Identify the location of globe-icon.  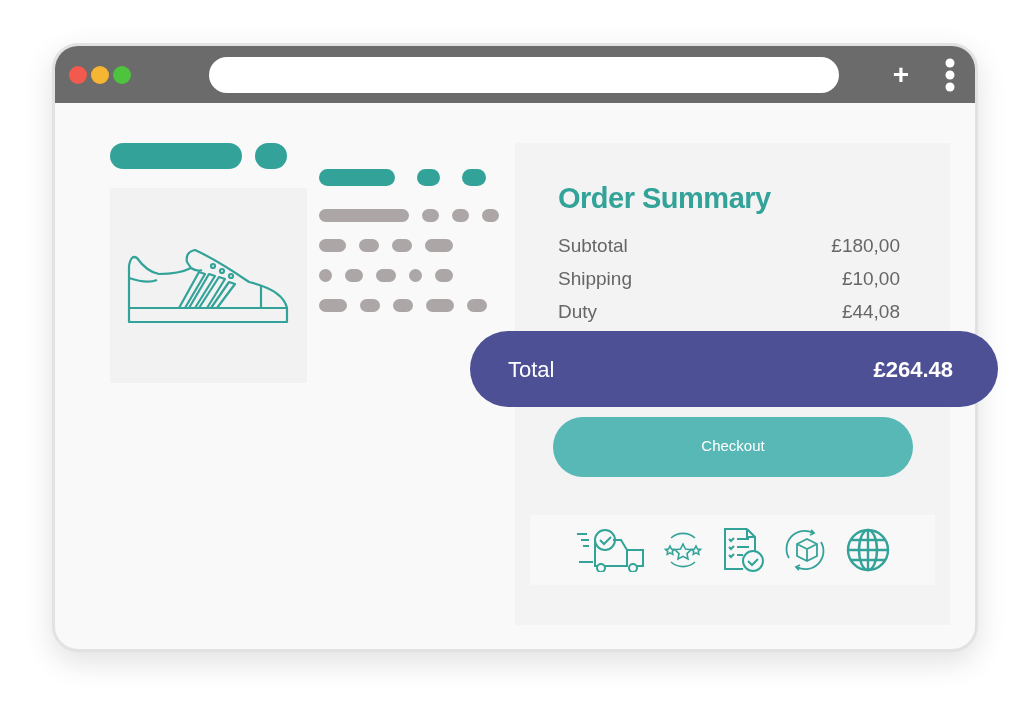
(867, 549).